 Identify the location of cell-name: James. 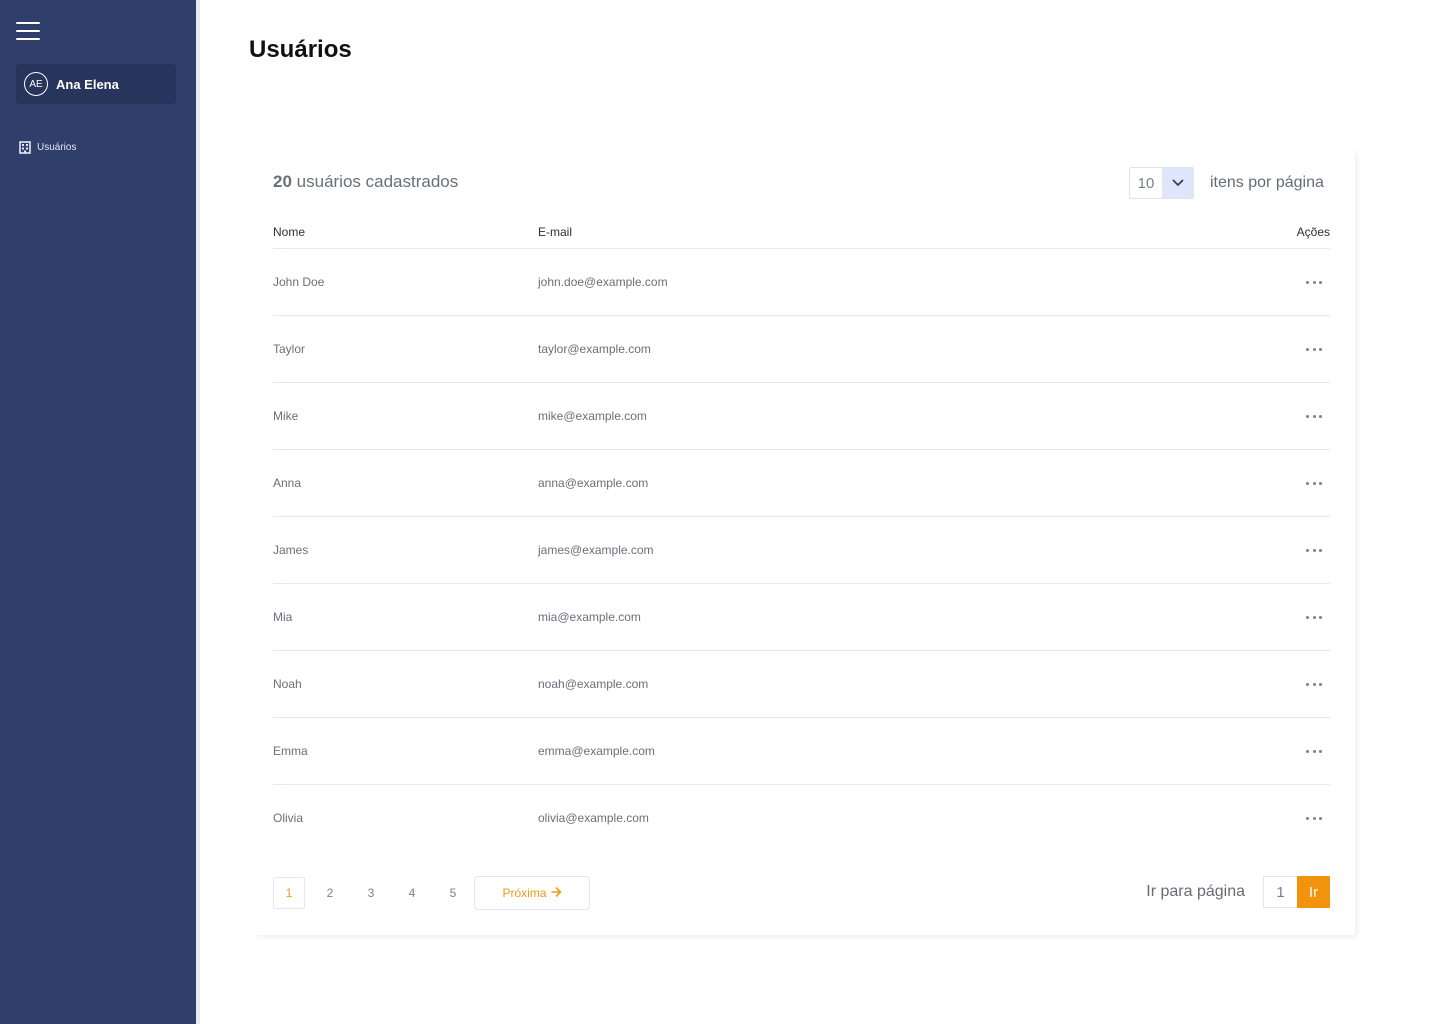
(291, 550).